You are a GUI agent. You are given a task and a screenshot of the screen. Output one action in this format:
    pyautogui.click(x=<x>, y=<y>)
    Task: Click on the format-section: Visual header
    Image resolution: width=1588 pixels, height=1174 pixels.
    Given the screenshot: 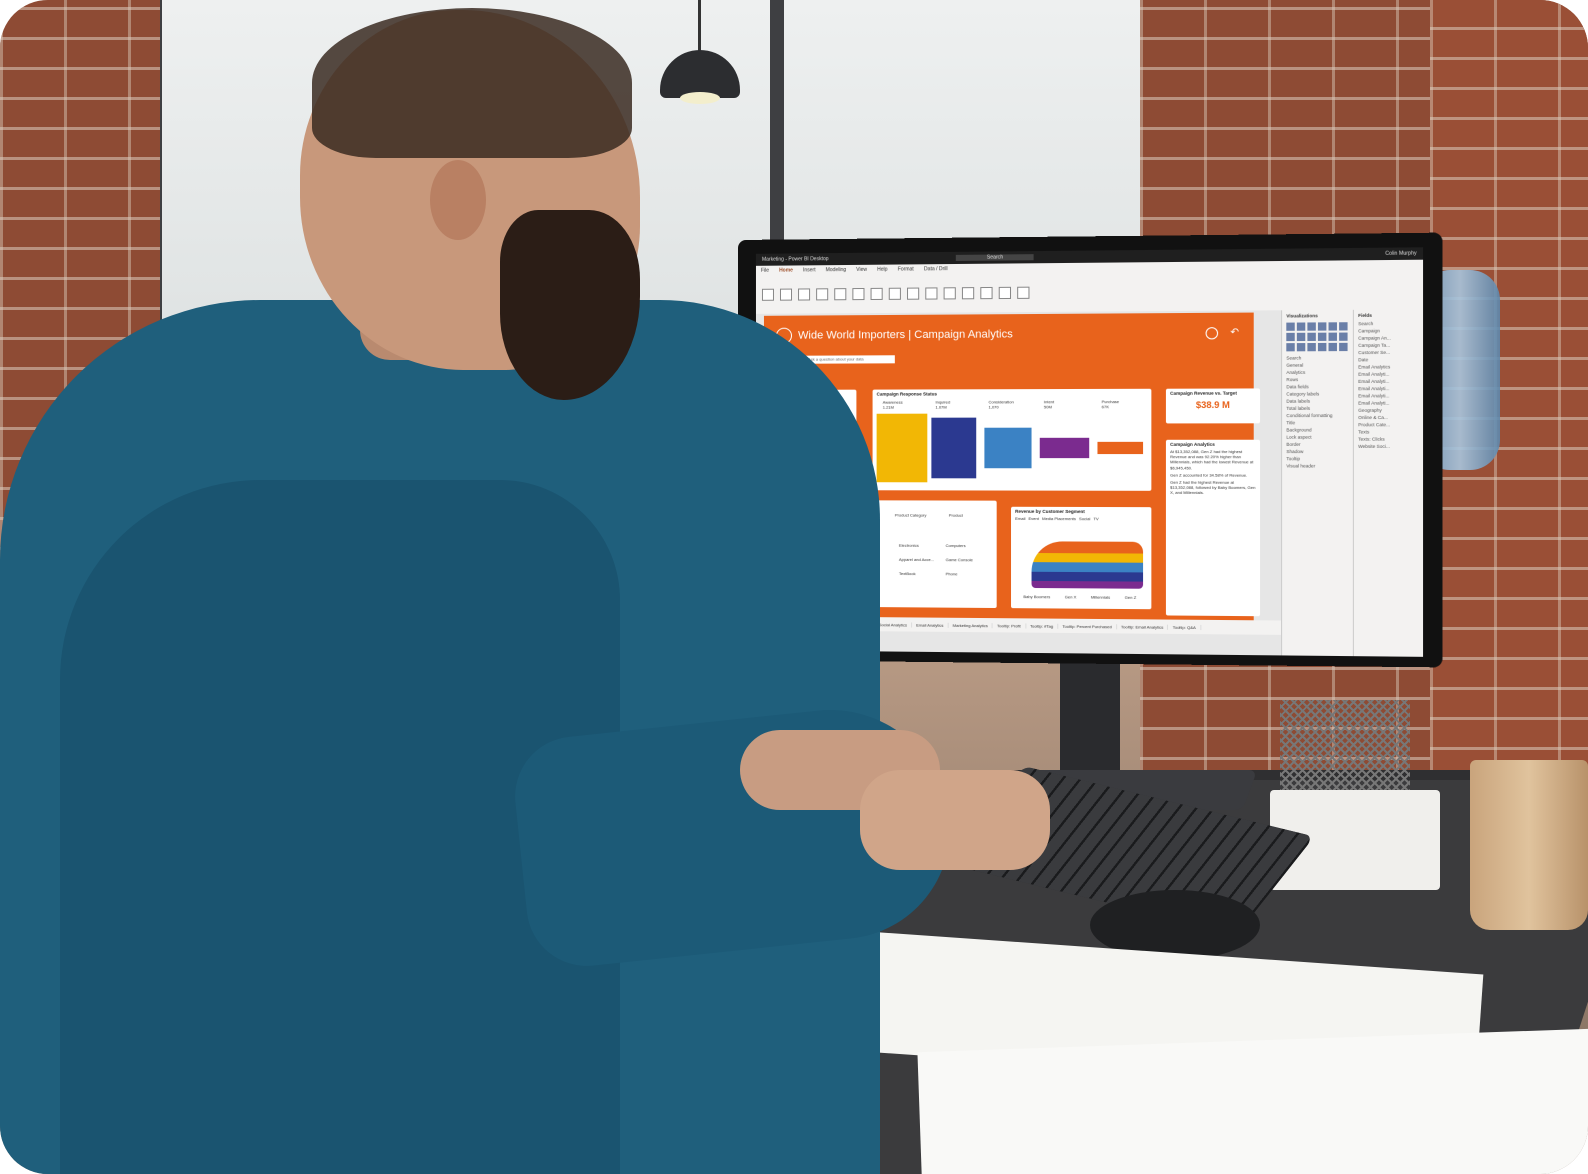 What is the action you would take?
    pyautogui.click(x=1317, y=465)
    